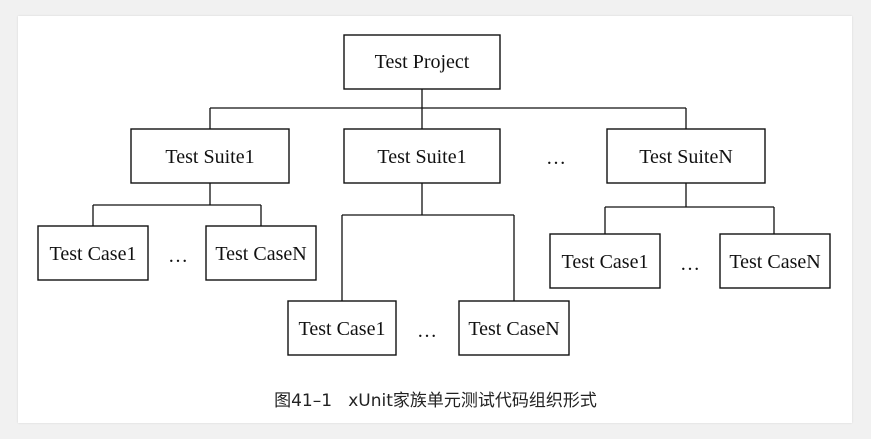 The height and width of the screenshot is (439, 871). What do you see at coordinates (513, 329) in the screenshot?
I see `node-label-case-bn: Test CaseN` at bounding box center [513, 329].